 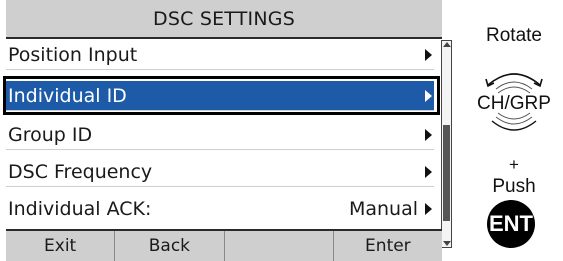 I want to click on dial-knob-icon: CH/GRP, so click(x=514, y=102).